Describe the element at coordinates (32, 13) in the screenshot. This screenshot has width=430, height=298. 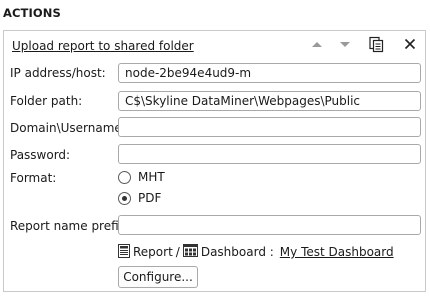
I see `section-title: ACTIONS` at that location.